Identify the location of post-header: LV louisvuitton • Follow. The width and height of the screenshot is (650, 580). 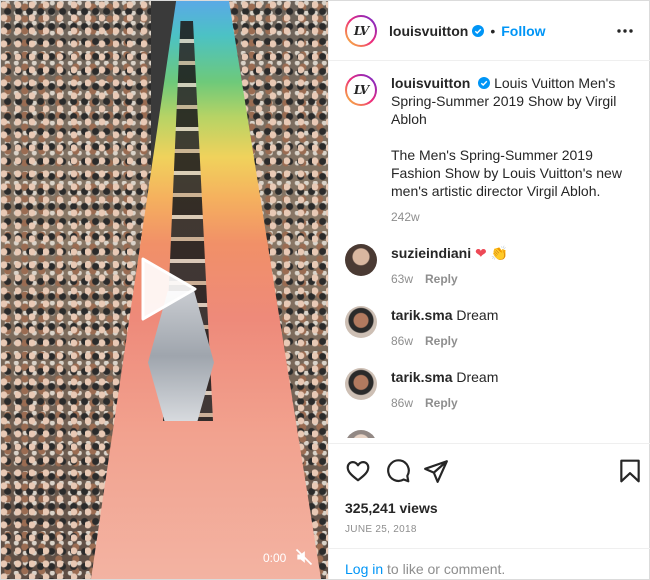
(489, 31).